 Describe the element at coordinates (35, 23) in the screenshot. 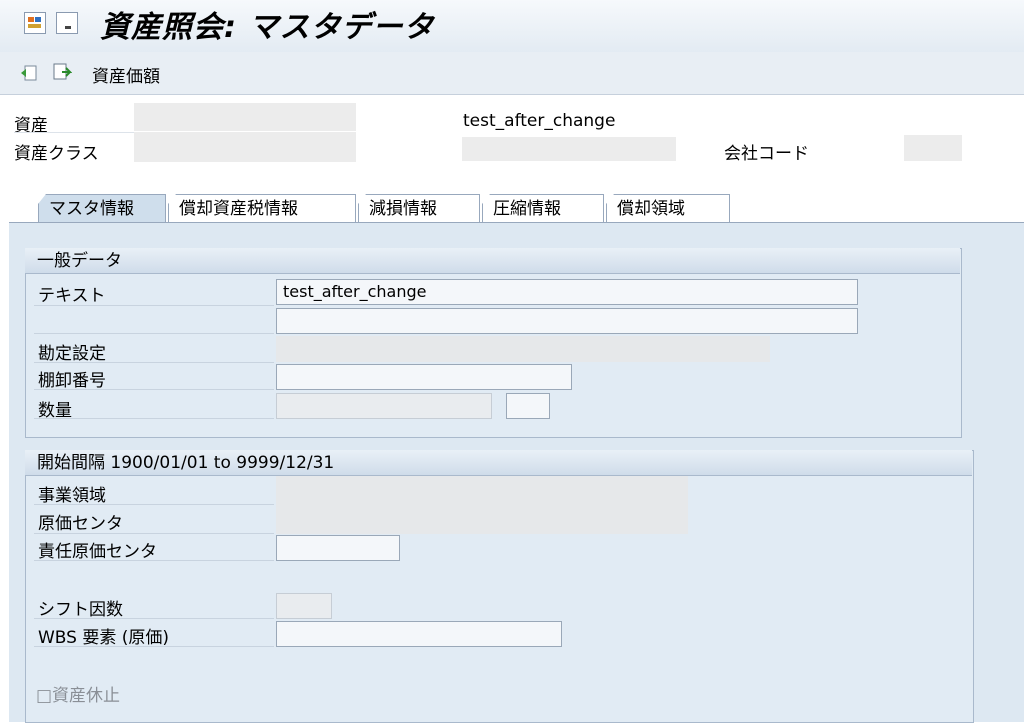

I see `menu-icon` at that location.